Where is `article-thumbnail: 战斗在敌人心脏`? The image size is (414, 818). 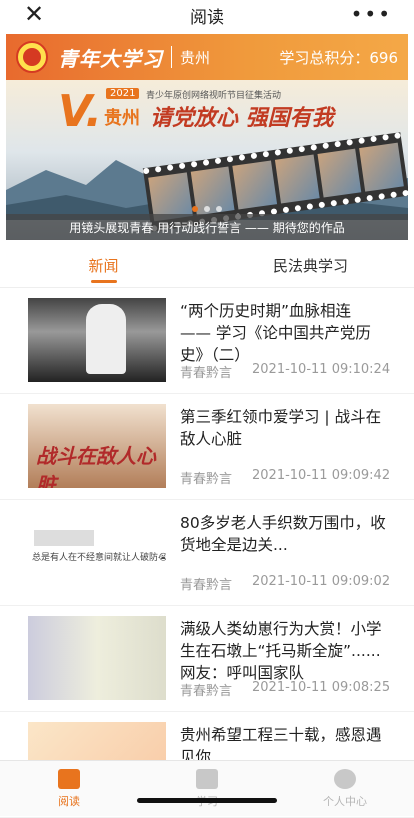
article-thumbnail: 战斗在敌人心脏 is located at coordinates (97, 446).